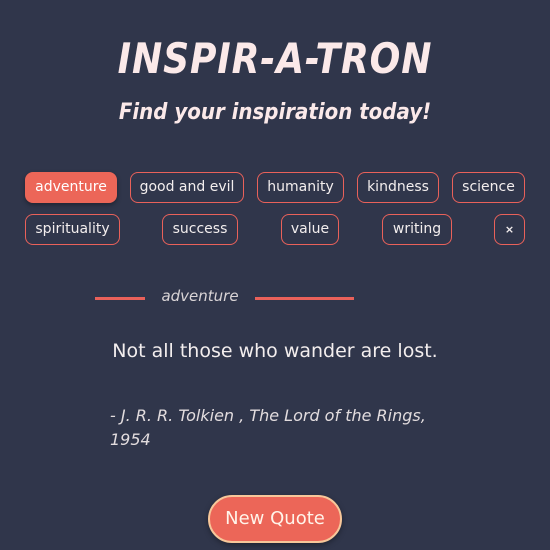 The height and width of the screenshot is (550, 550). Describe the element at coordinates (275, 112) in the screenshot. I see `app-subtitle: Find your inspiration today!` at that location.